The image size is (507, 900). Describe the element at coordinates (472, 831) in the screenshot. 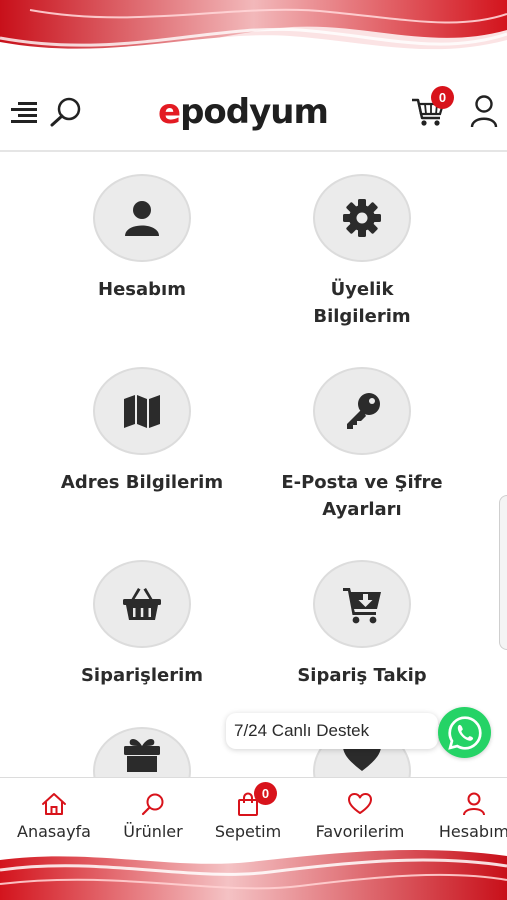

I see `nav-label: Hesabım` at that location.